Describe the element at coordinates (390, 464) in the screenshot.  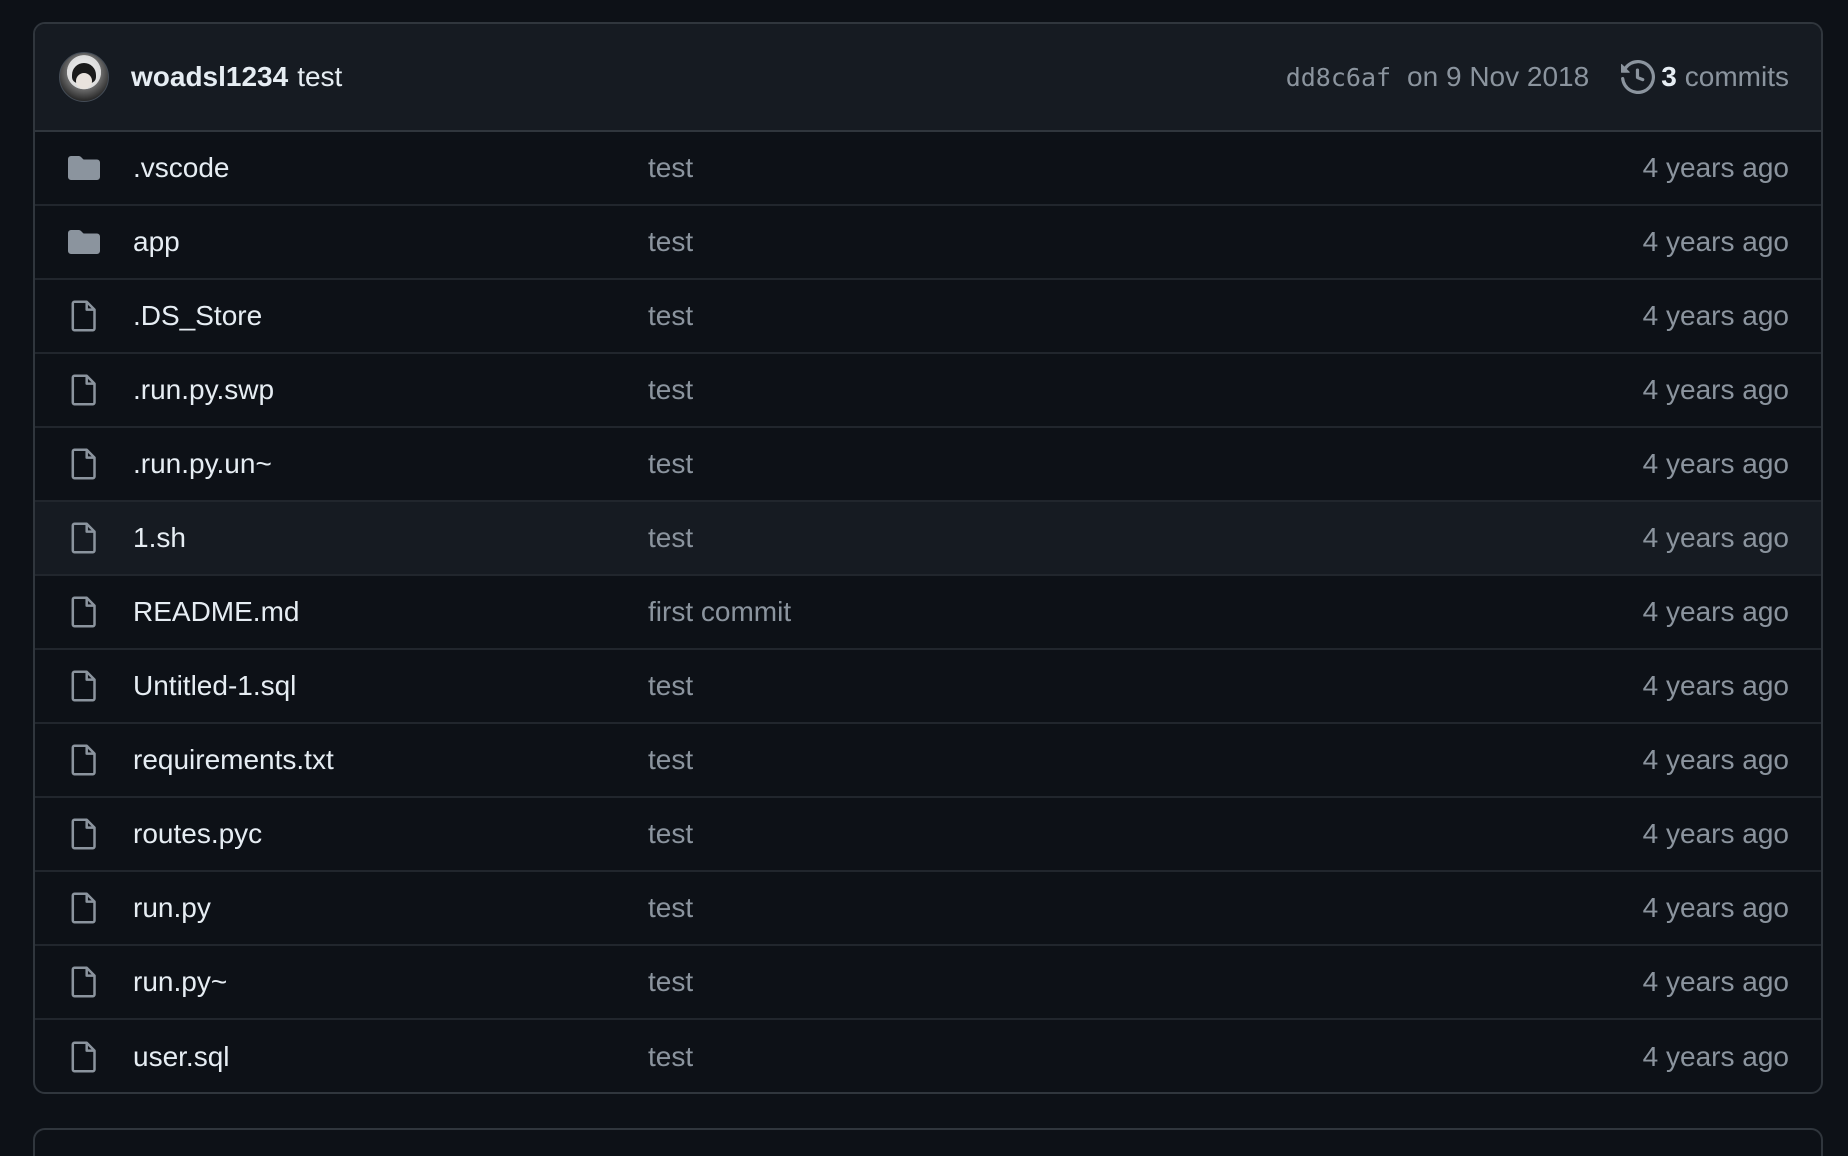
I see `file-name-link: .run.py.un~` at that location.